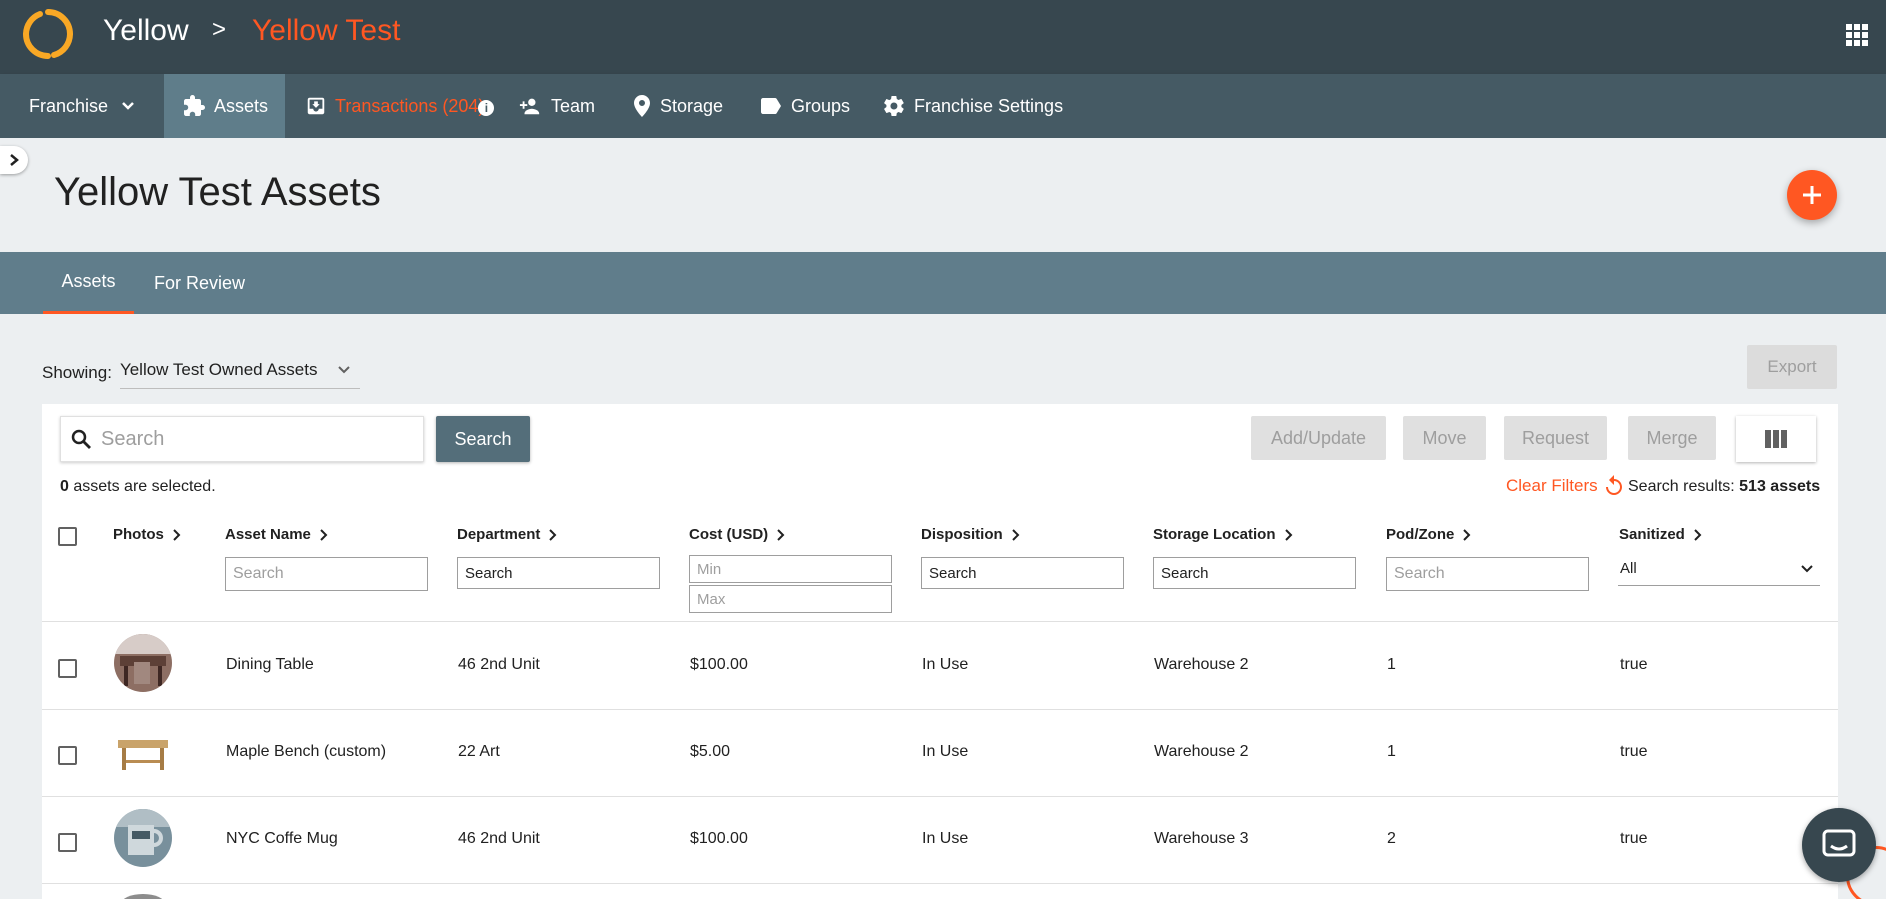  I want to click on chat-support-button, so click(1839, 845).